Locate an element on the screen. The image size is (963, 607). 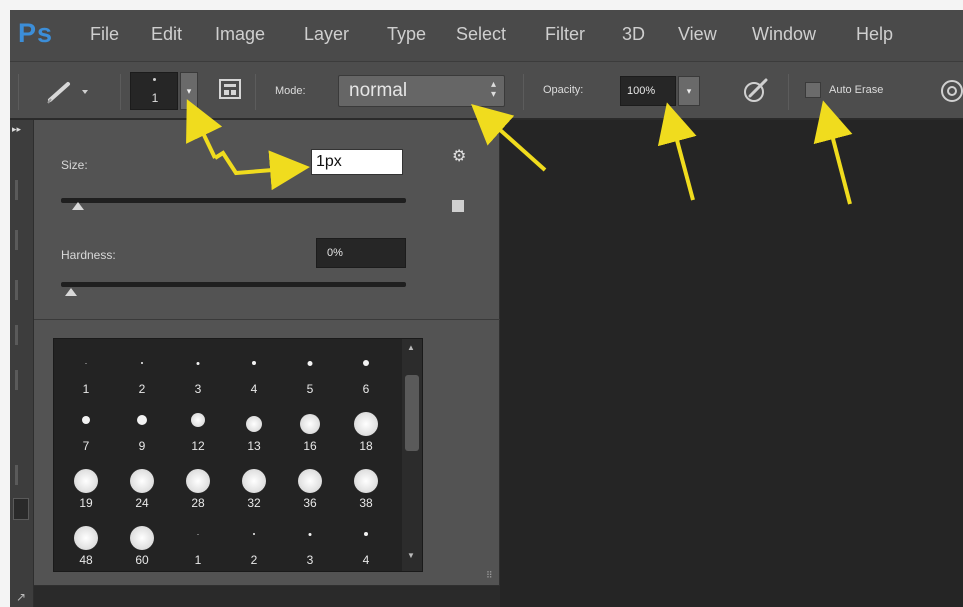
auto-erase-checkbox is located at coordinates (813, 90).